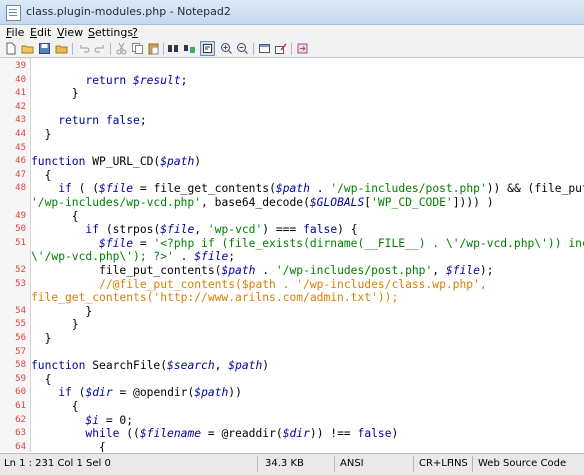 The height and width of the screenshot is (475, 584). I want to click on code-token: '/wp-includes/post.php', so click(408, 189).